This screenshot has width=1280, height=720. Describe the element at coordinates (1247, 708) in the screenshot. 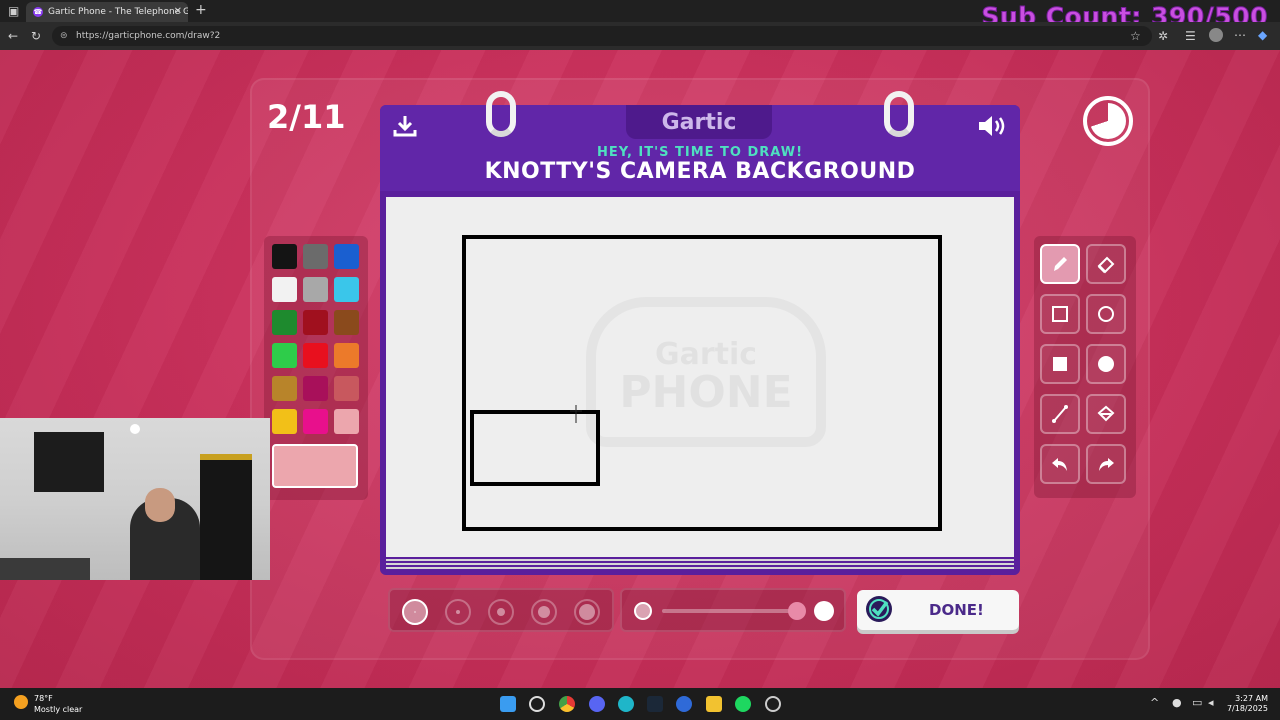

I see `clock-date: 7/18/2025` at that location.